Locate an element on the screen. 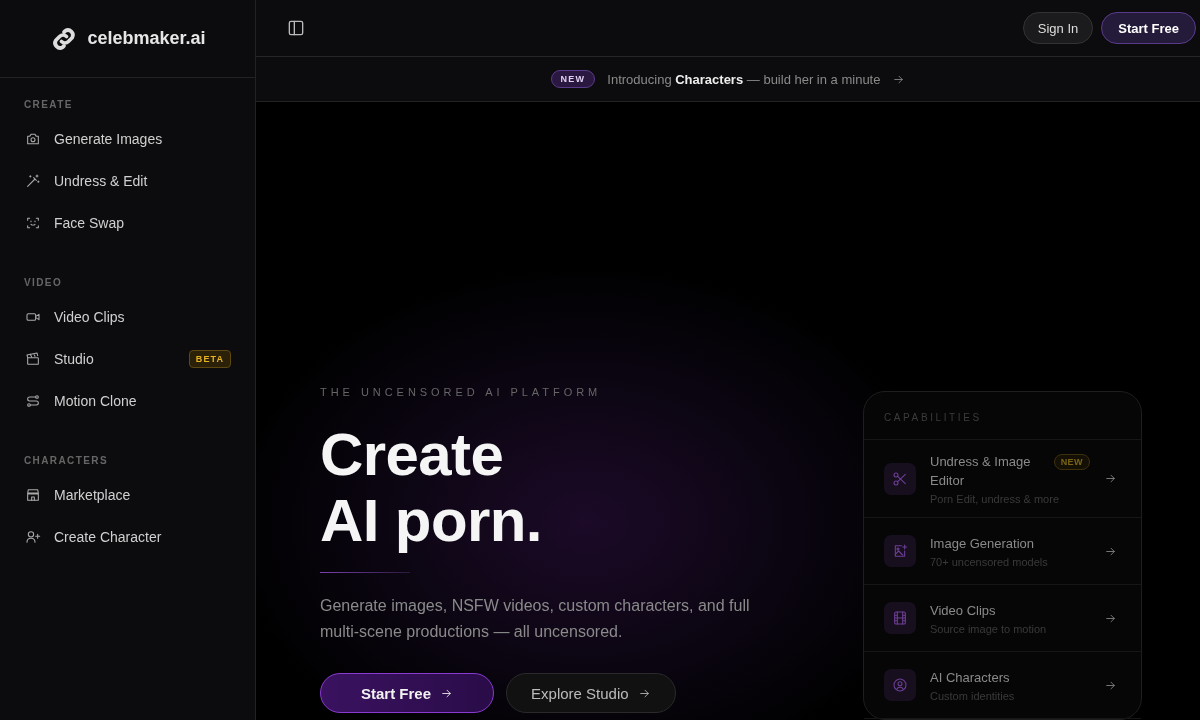  clapperboard-icon is located at coordinates (33, 359).